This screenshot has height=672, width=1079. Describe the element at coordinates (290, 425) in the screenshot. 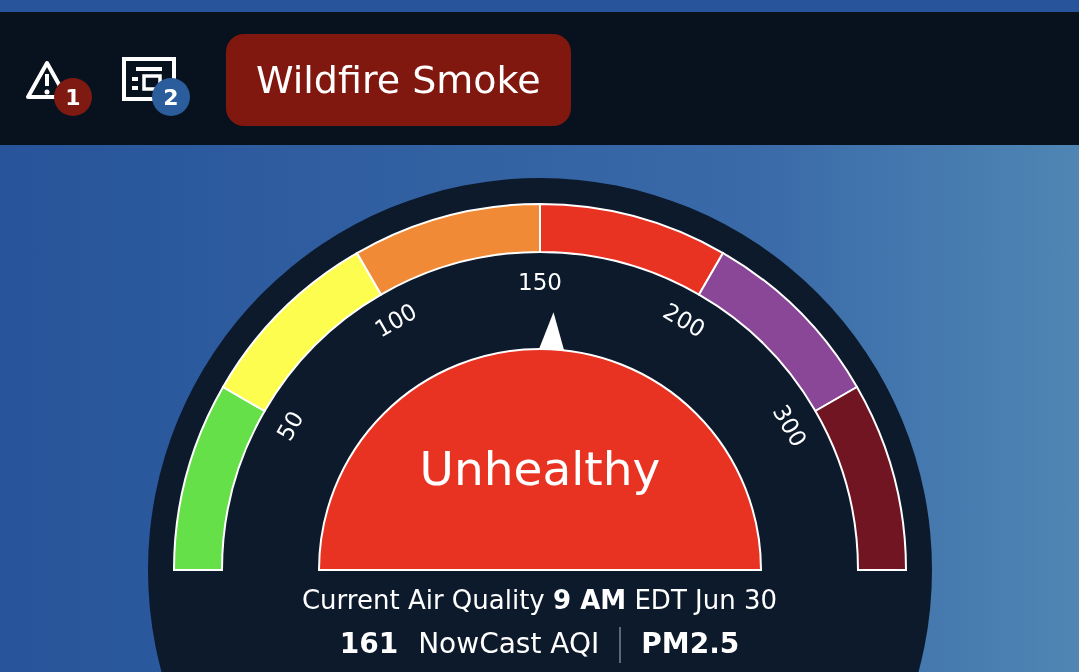

I see `gauge-tick-label: 50` at that location.